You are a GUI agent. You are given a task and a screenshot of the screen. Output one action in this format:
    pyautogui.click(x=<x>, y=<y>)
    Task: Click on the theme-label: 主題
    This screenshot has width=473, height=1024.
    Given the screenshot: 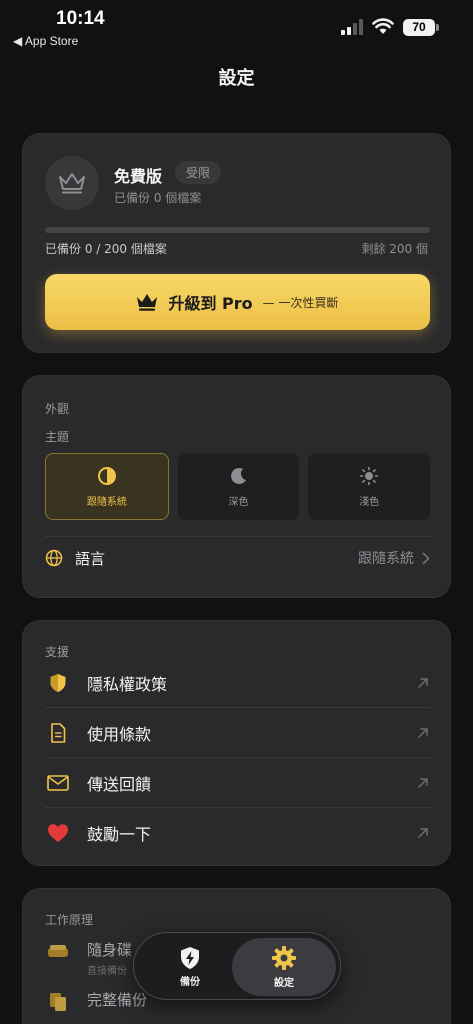 What is the action you would take?
    pyautogui.click(x=57, y=437)
    